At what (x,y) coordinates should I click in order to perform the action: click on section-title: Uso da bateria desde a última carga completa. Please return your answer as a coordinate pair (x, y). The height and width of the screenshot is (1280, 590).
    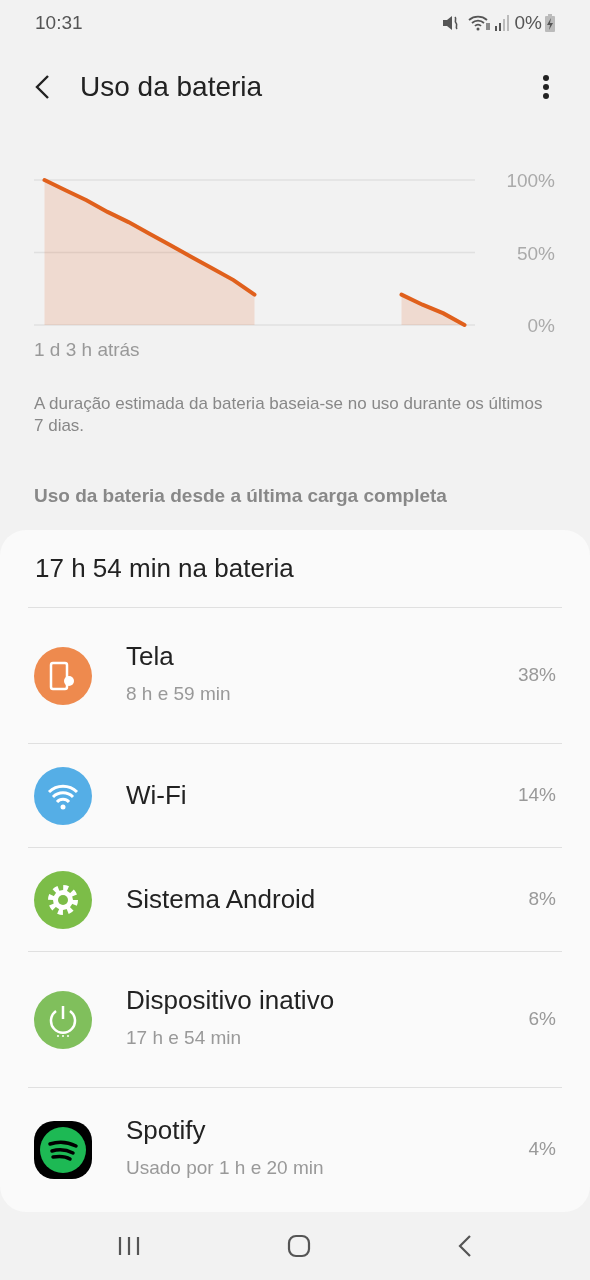
    Looking at the image, I should click on (240, 495).